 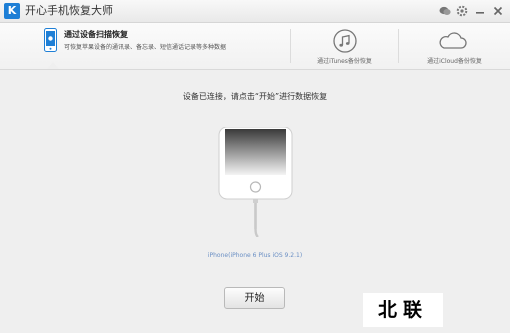 What do you see at coordinates (452, 43) in the screenshot?
I see `cloud-icon` at bounding box center [452, 43].